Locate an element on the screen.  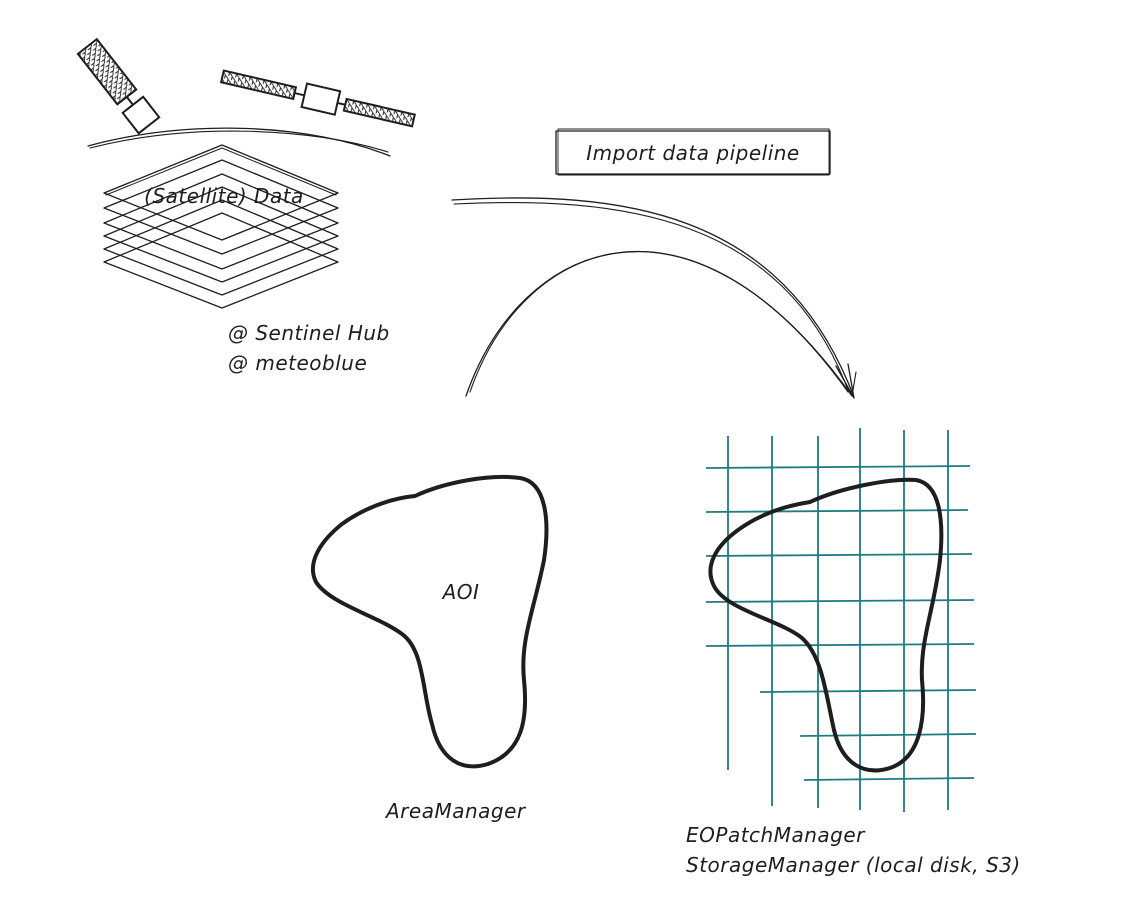
pipeline-label: Import data pipeline is located at coordinates (693, 153).